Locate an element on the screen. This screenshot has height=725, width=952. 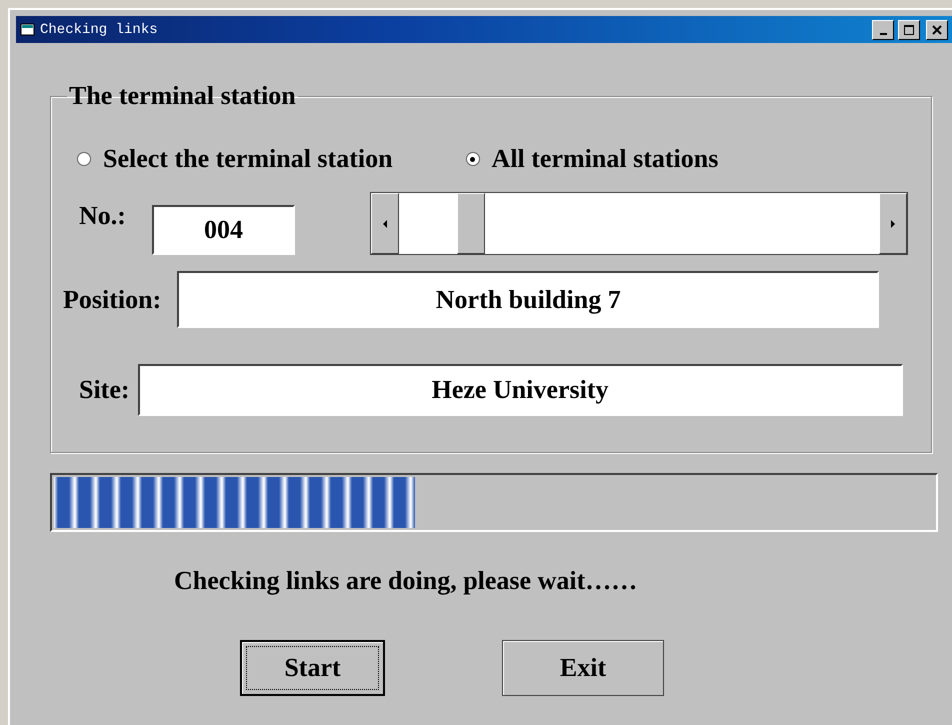
window-title: Checking links is located at coordinates (99, 30).